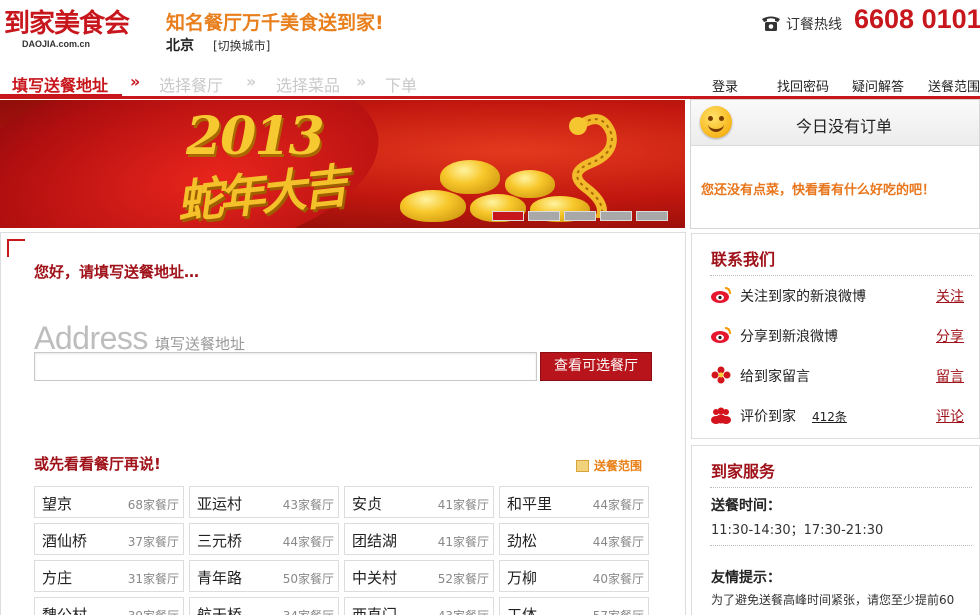  What do you see at coordinates (721, 375) in the screenshot?
I see `flower-icon` at bounding box center [721, 375].